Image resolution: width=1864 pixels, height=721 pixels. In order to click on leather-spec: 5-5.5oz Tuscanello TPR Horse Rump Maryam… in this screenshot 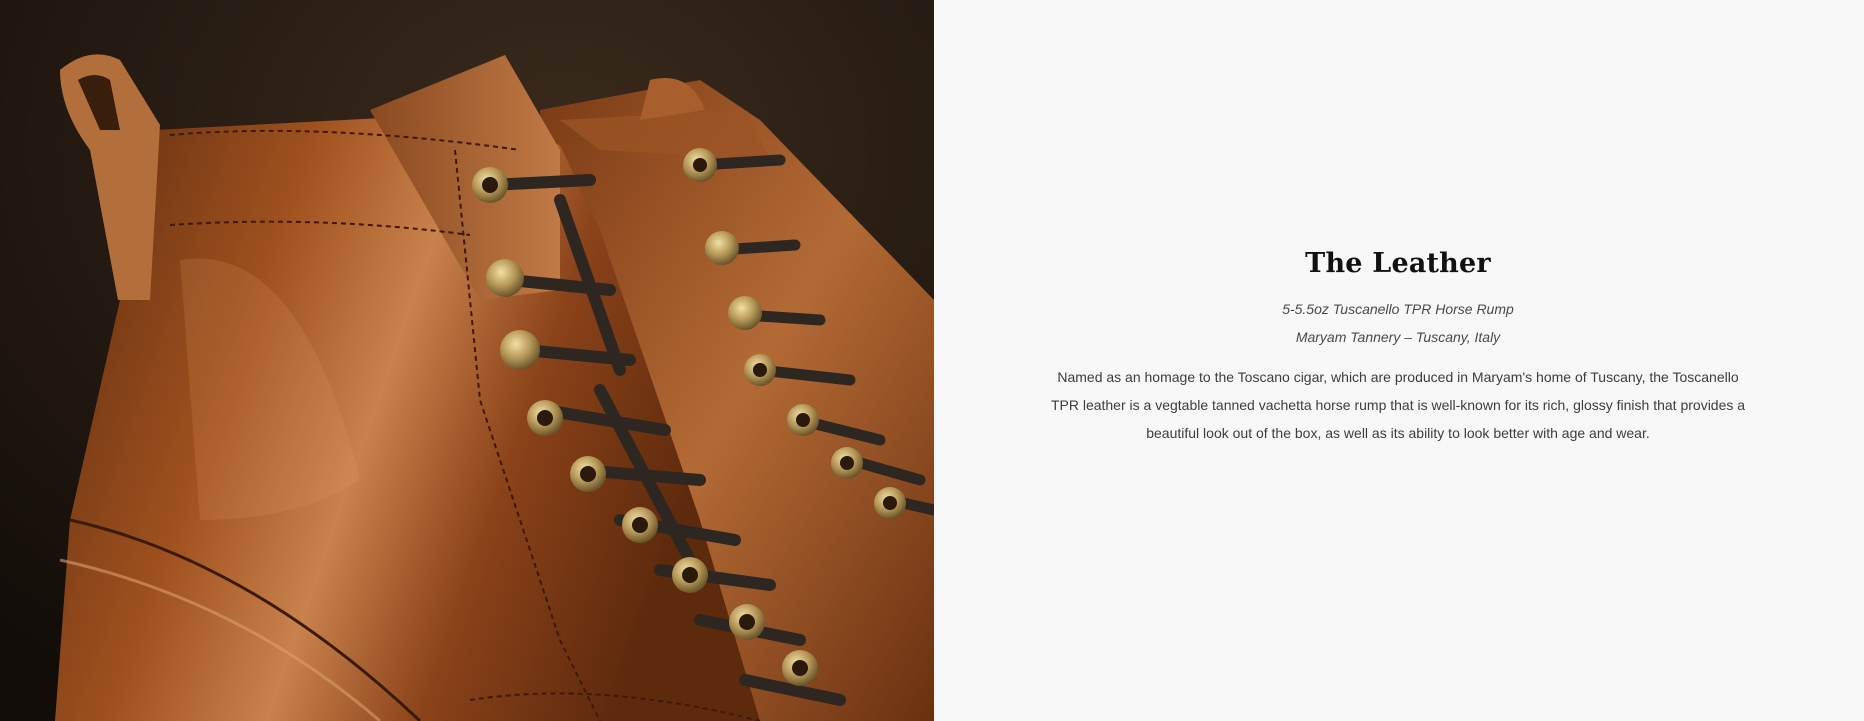, I will do `click(1398, 323)`.